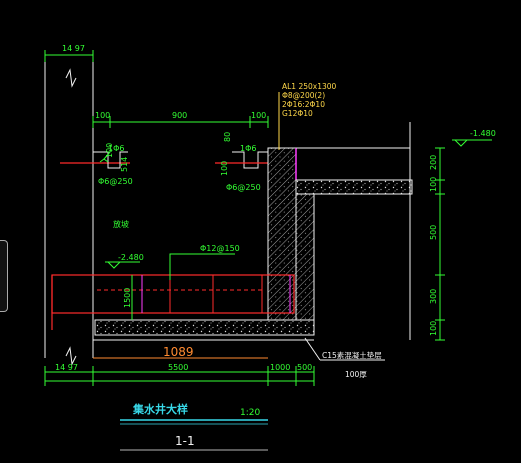 This screenshot has width=521, height=463. Describe the element at coordinates (280, 367) in the screenshot. I see `dim-bottom-1000: 1000` at that location.